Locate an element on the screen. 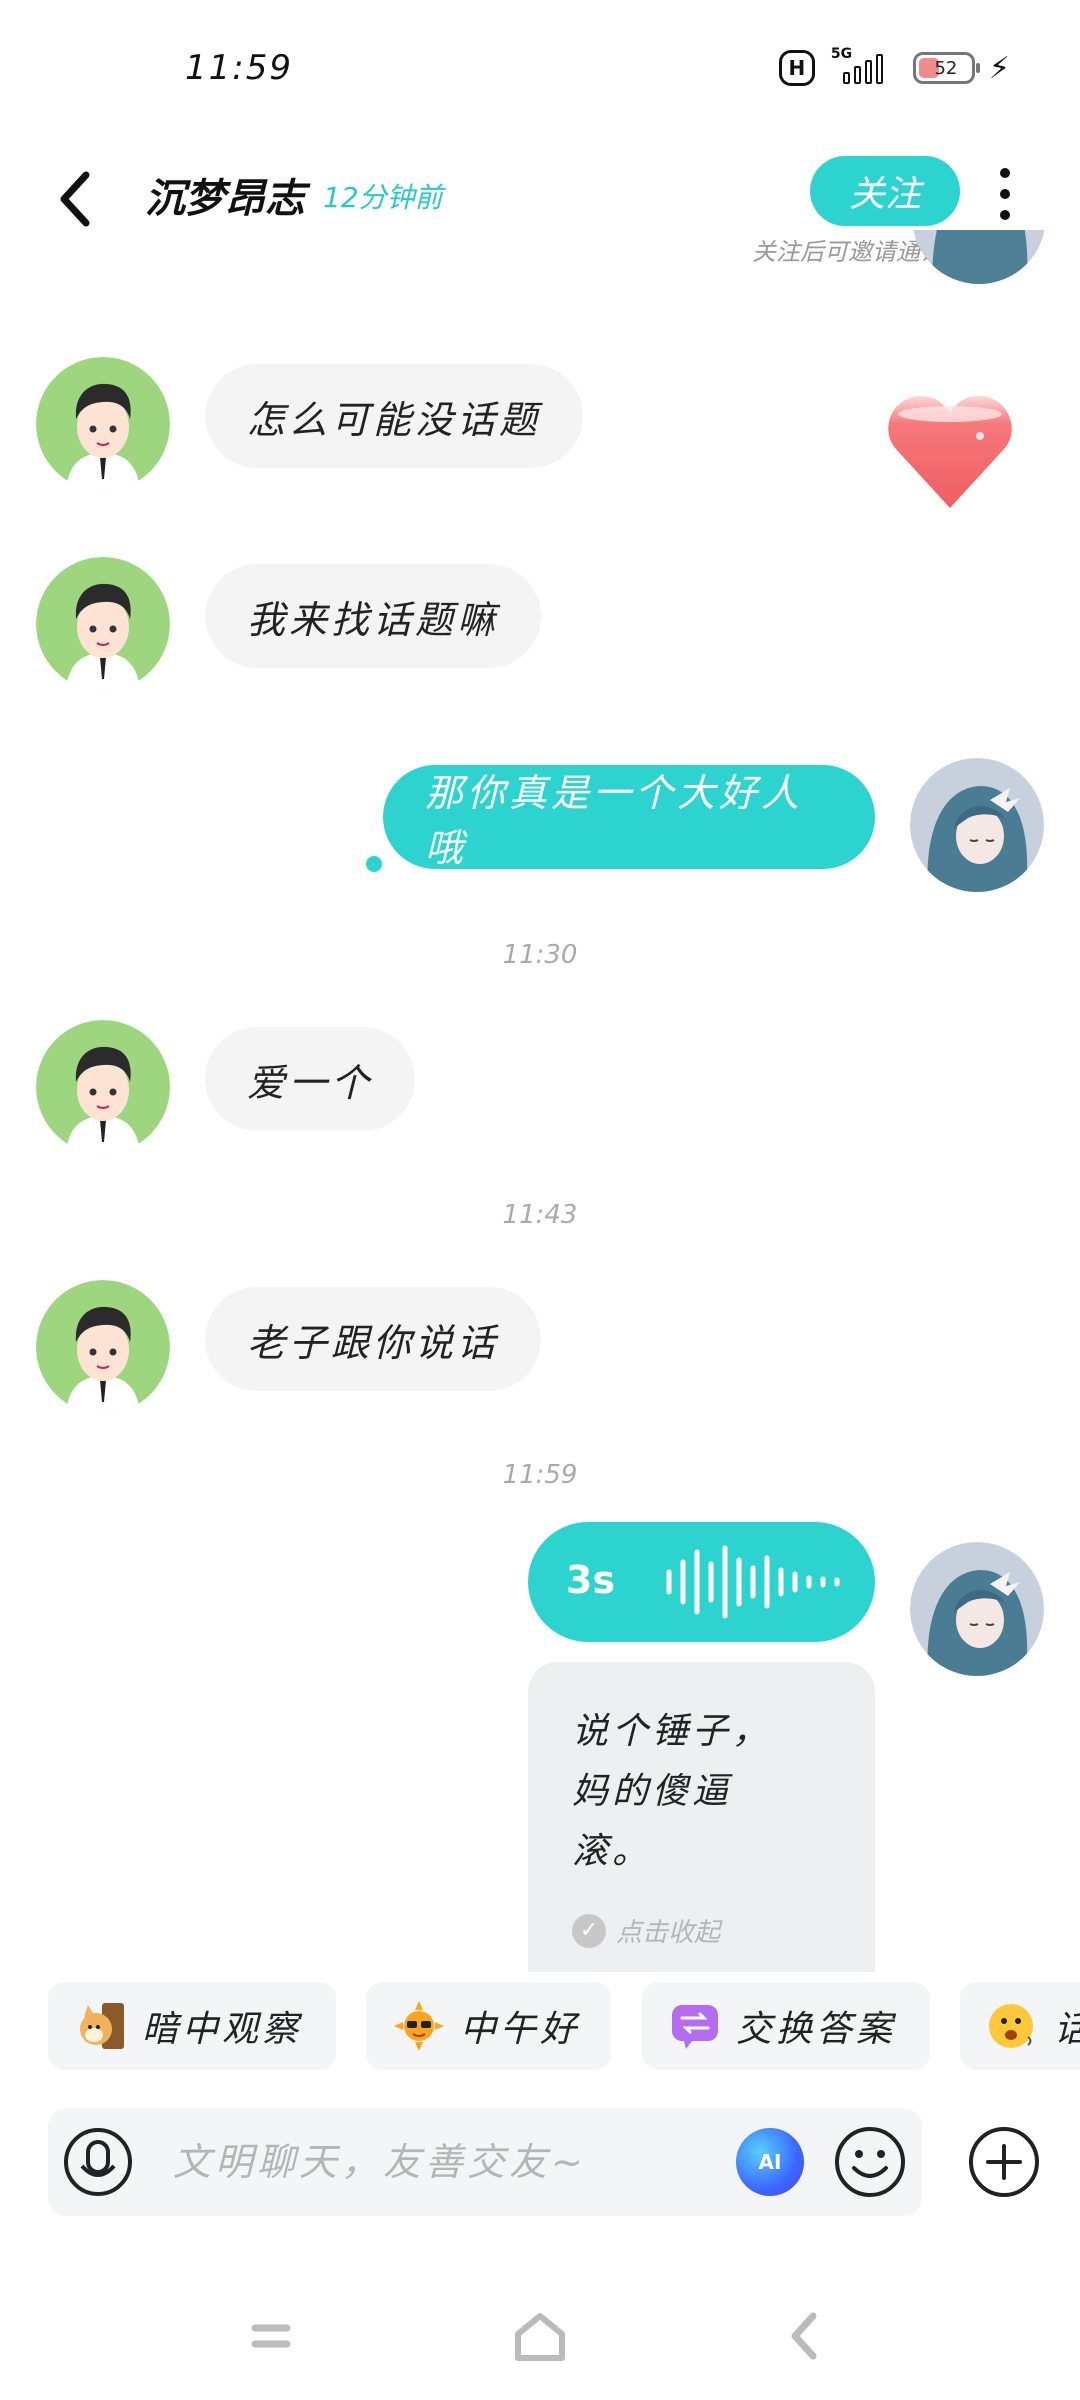 Image resolution: width=1080 pixels, height=2400 pixels. timestamp: 11:30 is located at coordinates (540, 955).